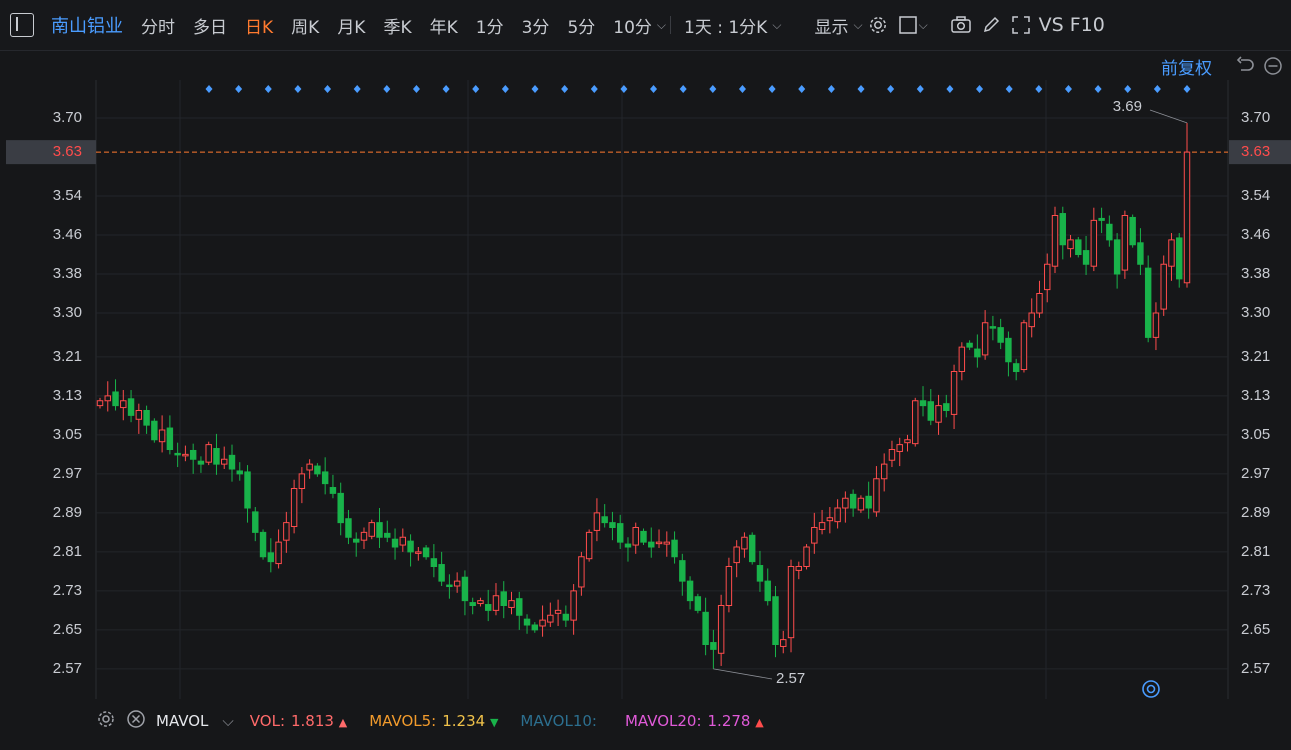  What do you see at coordinates (536, 25) in the screenshot?
I see `tab-3min: 3分` at bounding box center [536, 25].